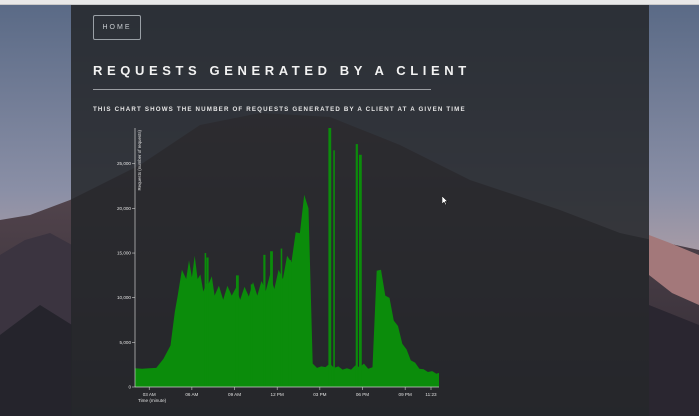 This screenshot has height=416, width=699. Describe the element at coordinates (191, 394) in the screenshot. I see `x-tick-label: 06 AM` at that location.